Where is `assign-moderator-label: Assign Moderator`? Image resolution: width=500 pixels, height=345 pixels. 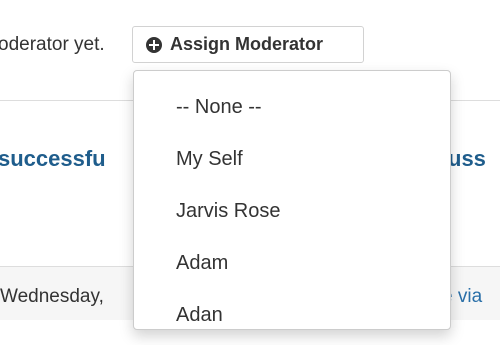 assign-moderator-label: Assign Moderator is located at coordinates (247, 44).